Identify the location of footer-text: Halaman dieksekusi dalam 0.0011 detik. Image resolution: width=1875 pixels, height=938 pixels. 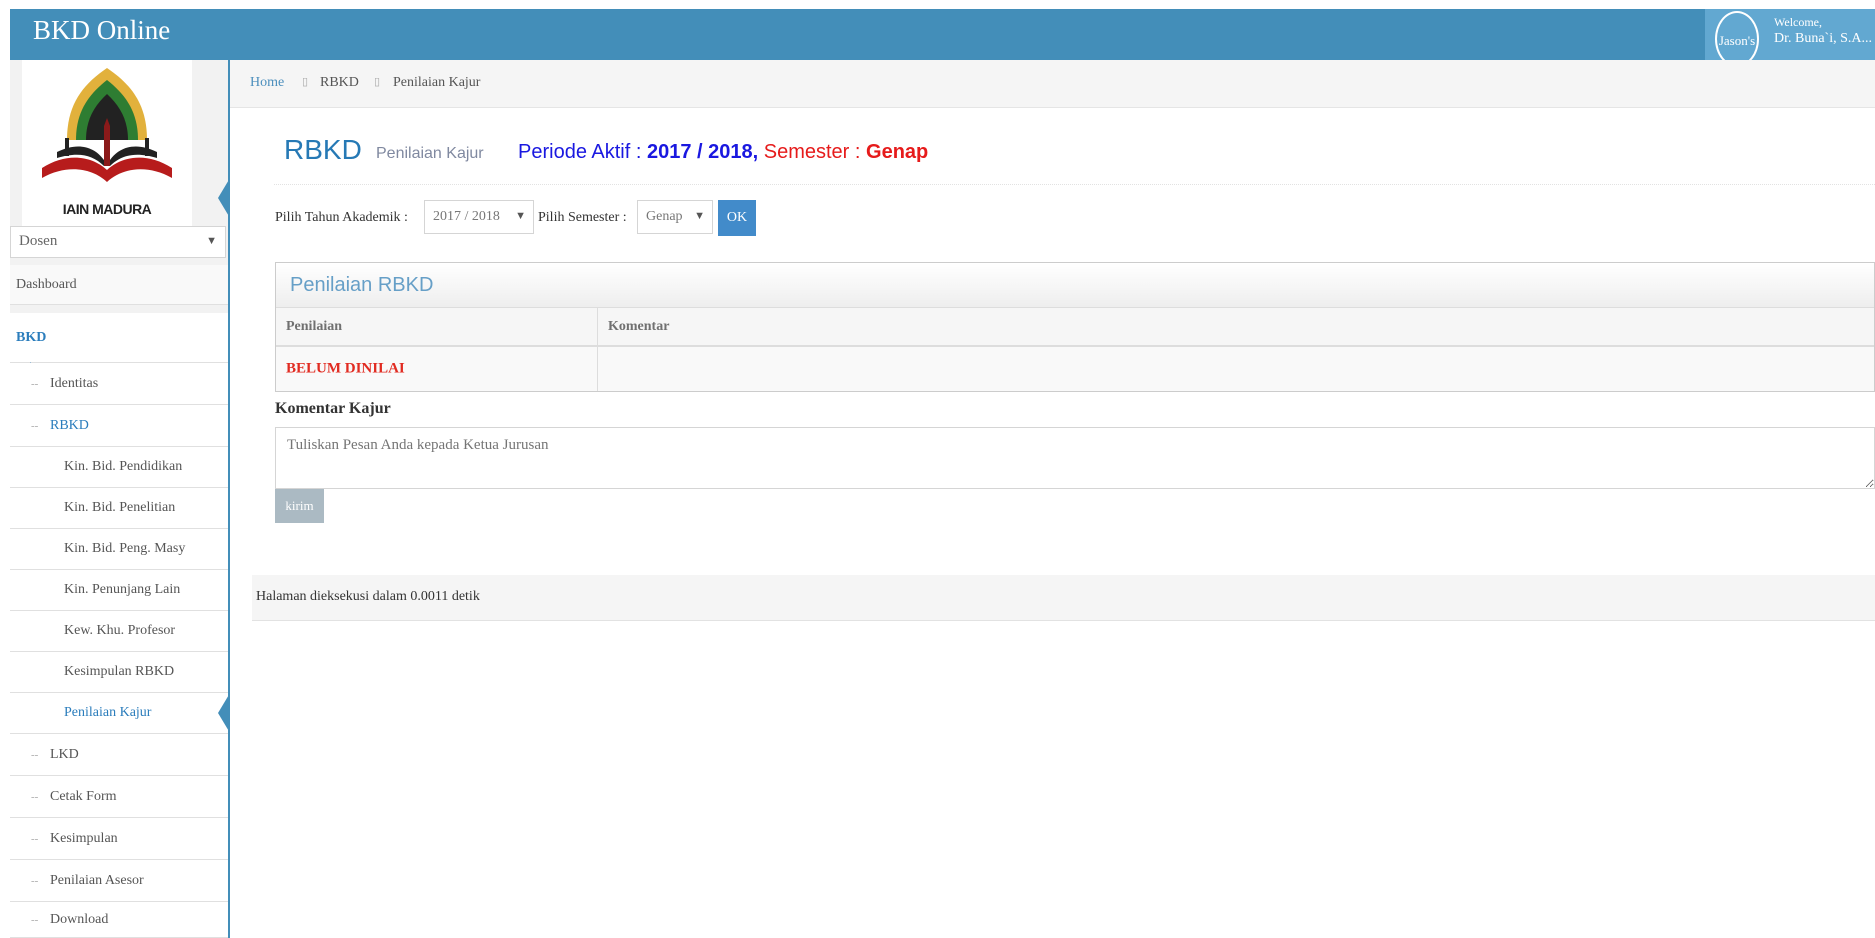
(368, 596).